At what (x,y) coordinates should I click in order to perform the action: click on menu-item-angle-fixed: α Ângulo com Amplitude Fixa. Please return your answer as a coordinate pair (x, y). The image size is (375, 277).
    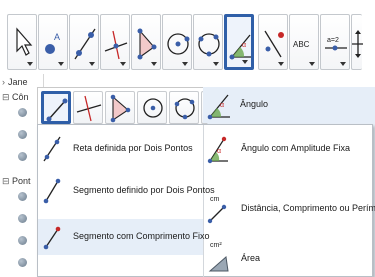
    Looking at the image, I should click on (289, 149).